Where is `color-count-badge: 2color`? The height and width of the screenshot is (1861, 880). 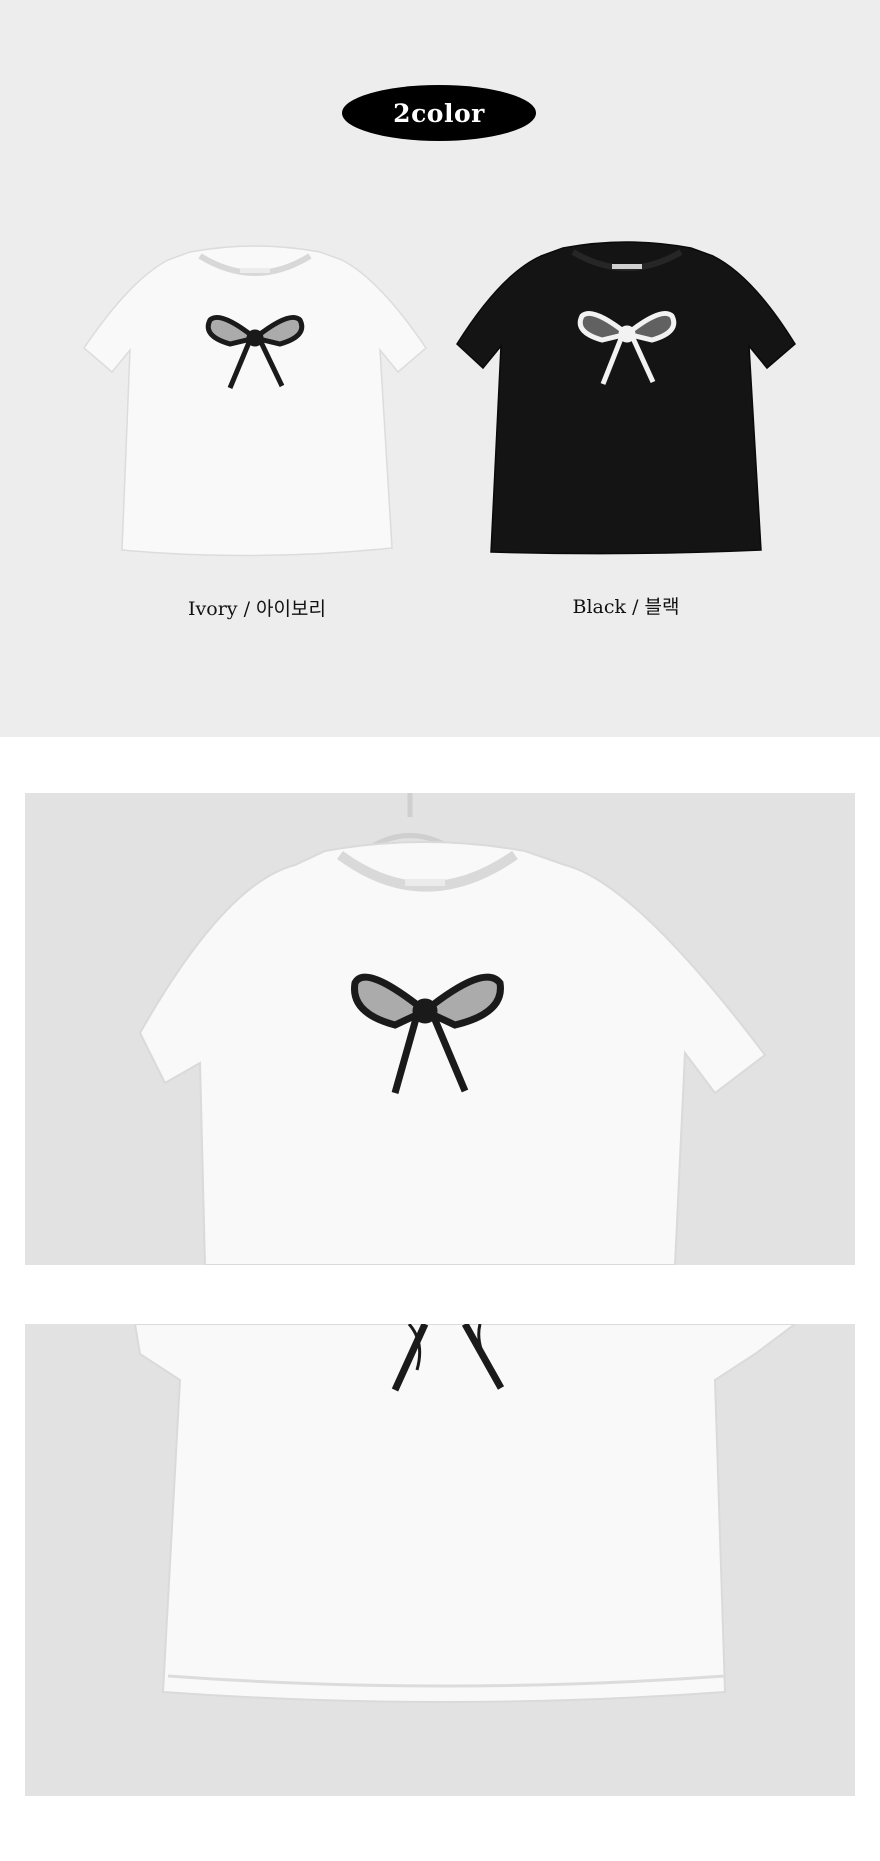
color-count-badge: 2color is located at coordinates (439, 113).